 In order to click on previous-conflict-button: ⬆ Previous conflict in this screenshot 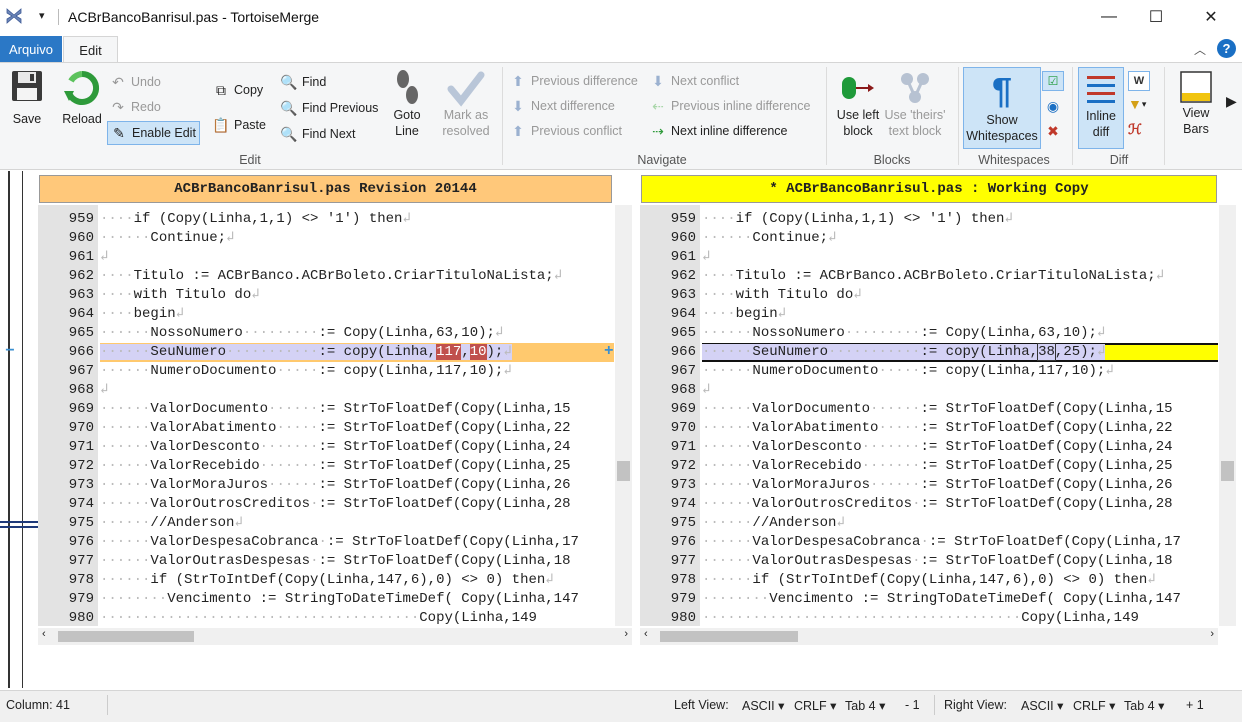, I will do `click(566, 131)`.